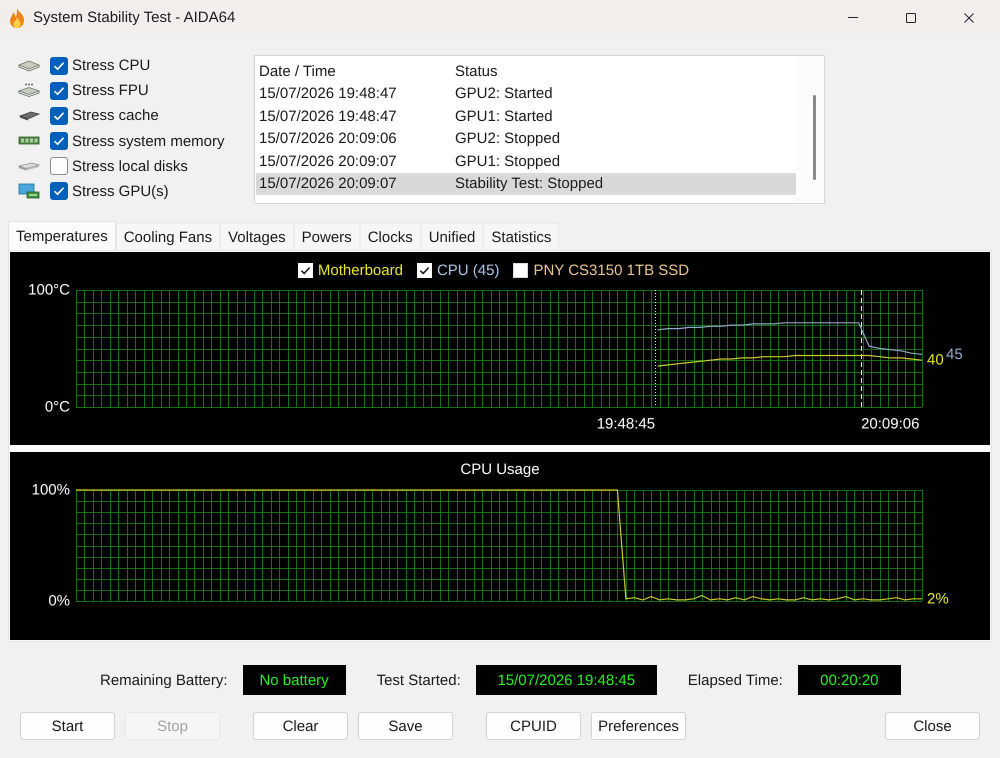  Describe the element at coordinates (418, 680) in the screenshot. I see `status-label: Test Started:` at that location.